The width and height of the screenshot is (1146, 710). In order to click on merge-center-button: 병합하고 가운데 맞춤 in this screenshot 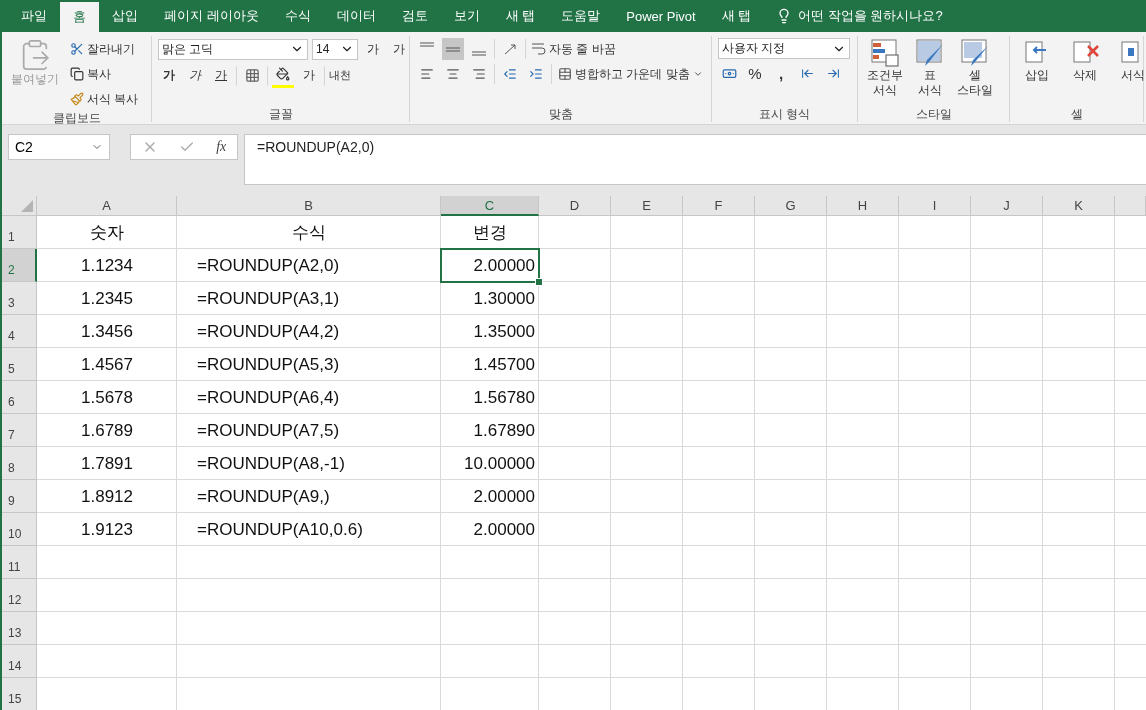, I will do `click(630, 74)`.